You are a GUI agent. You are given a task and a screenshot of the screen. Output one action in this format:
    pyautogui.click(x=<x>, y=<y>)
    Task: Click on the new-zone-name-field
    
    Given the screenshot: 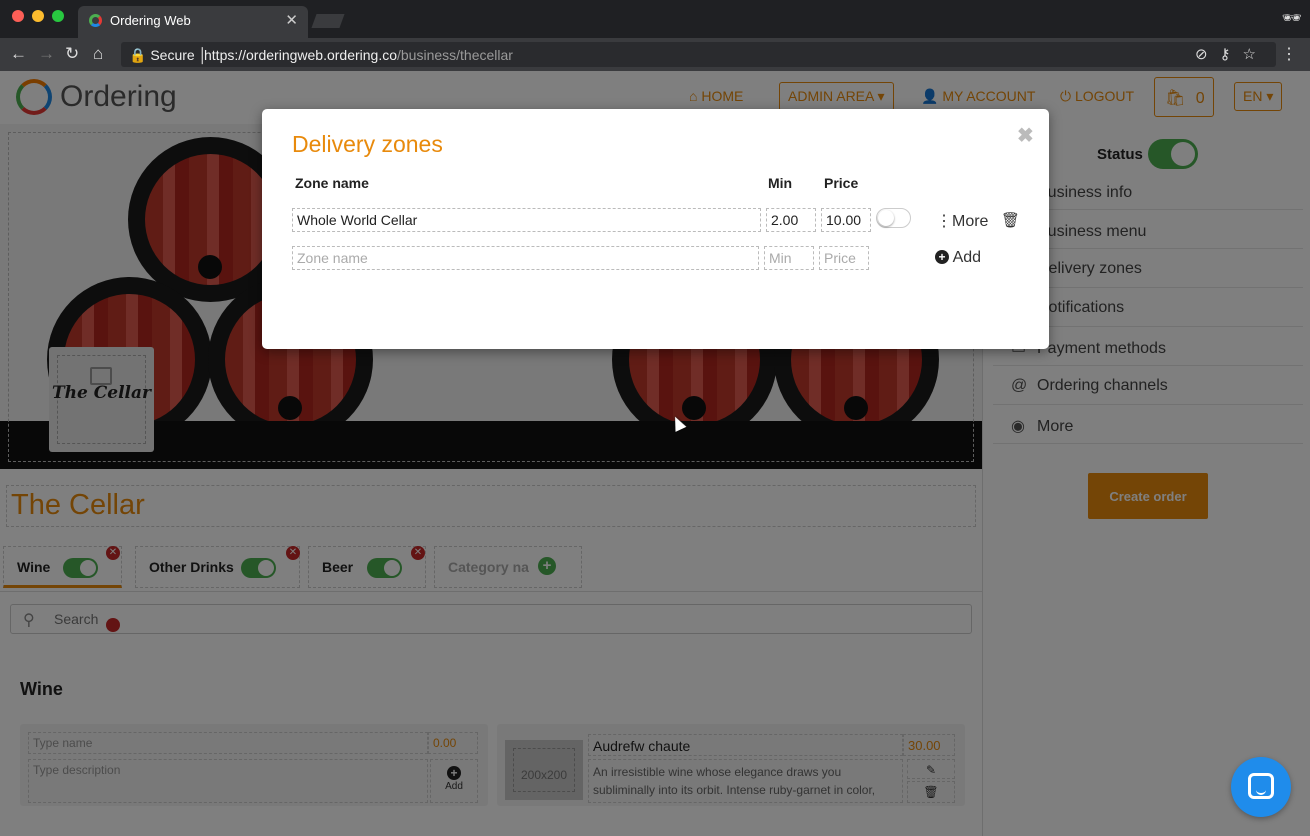 What is the action you would take?
    pyautogui.click(x=525, y=258)
    